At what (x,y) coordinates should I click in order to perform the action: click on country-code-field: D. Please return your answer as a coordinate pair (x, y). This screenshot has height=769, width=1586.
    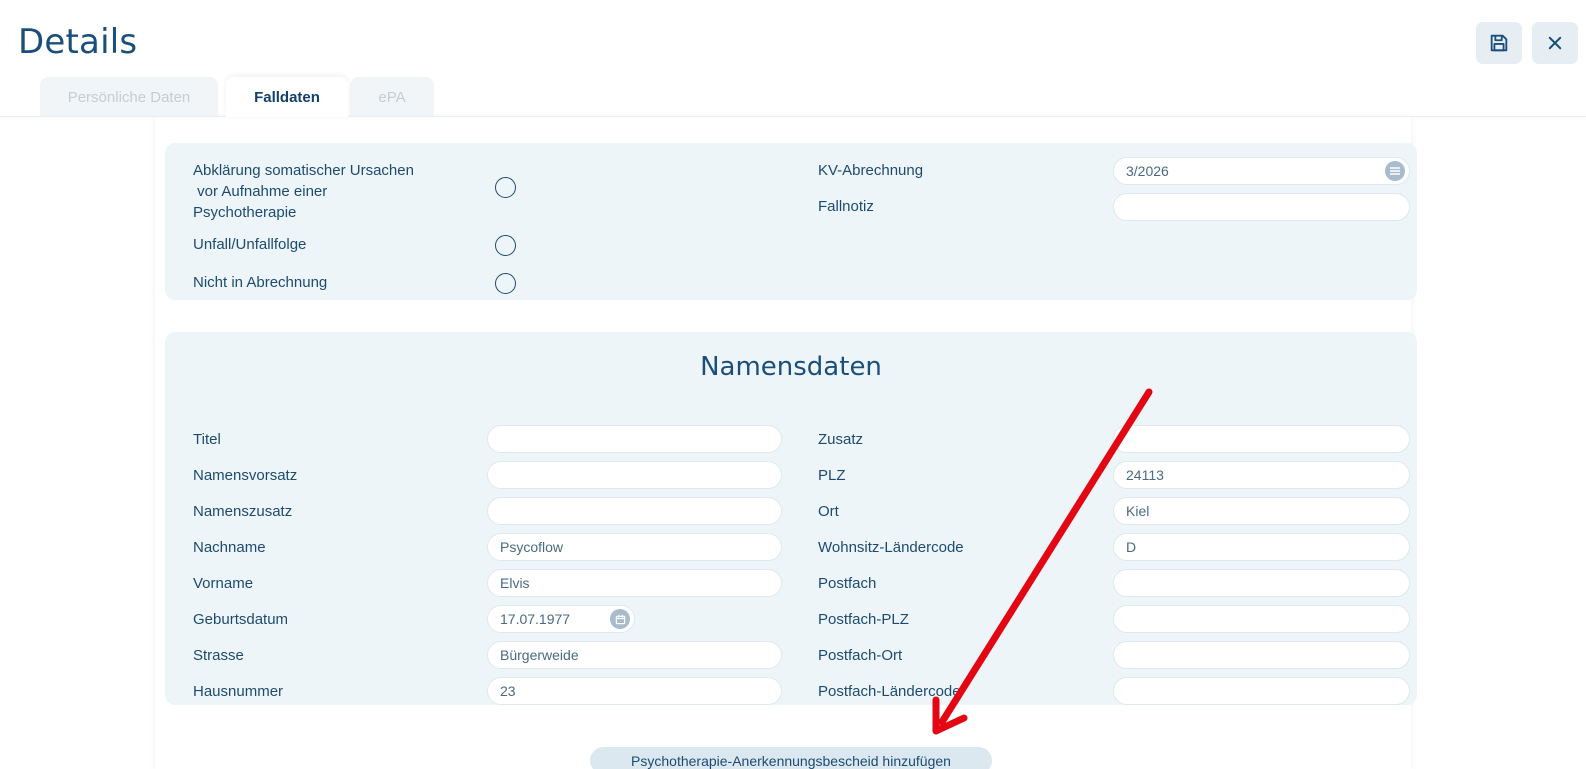
    Looking at the image, I should click on (1261, 547).